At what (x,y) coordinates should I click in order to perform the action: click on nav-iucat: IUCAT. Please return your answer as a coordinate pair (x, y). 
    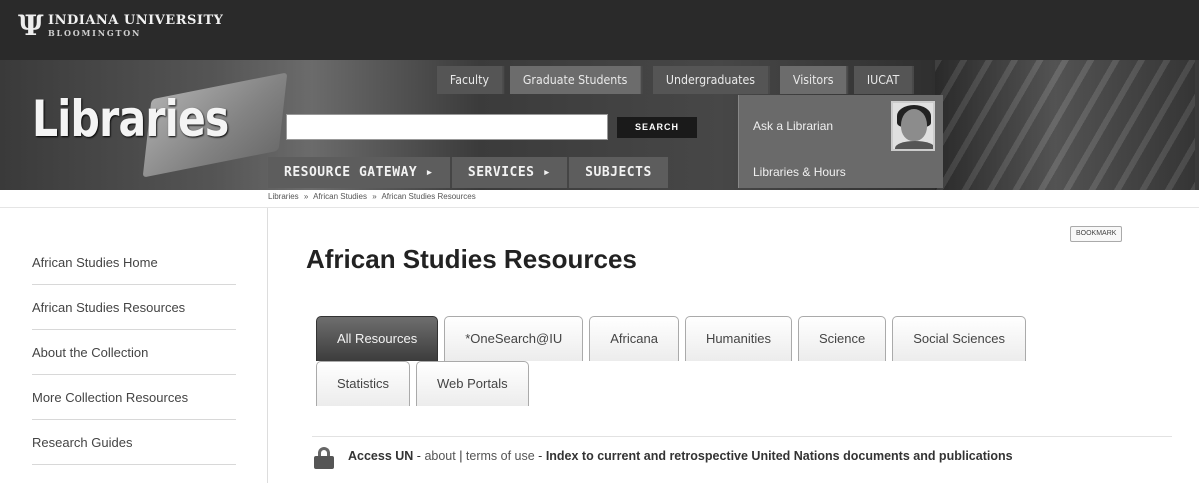
    Looking at the image, I should click on (884, 80).